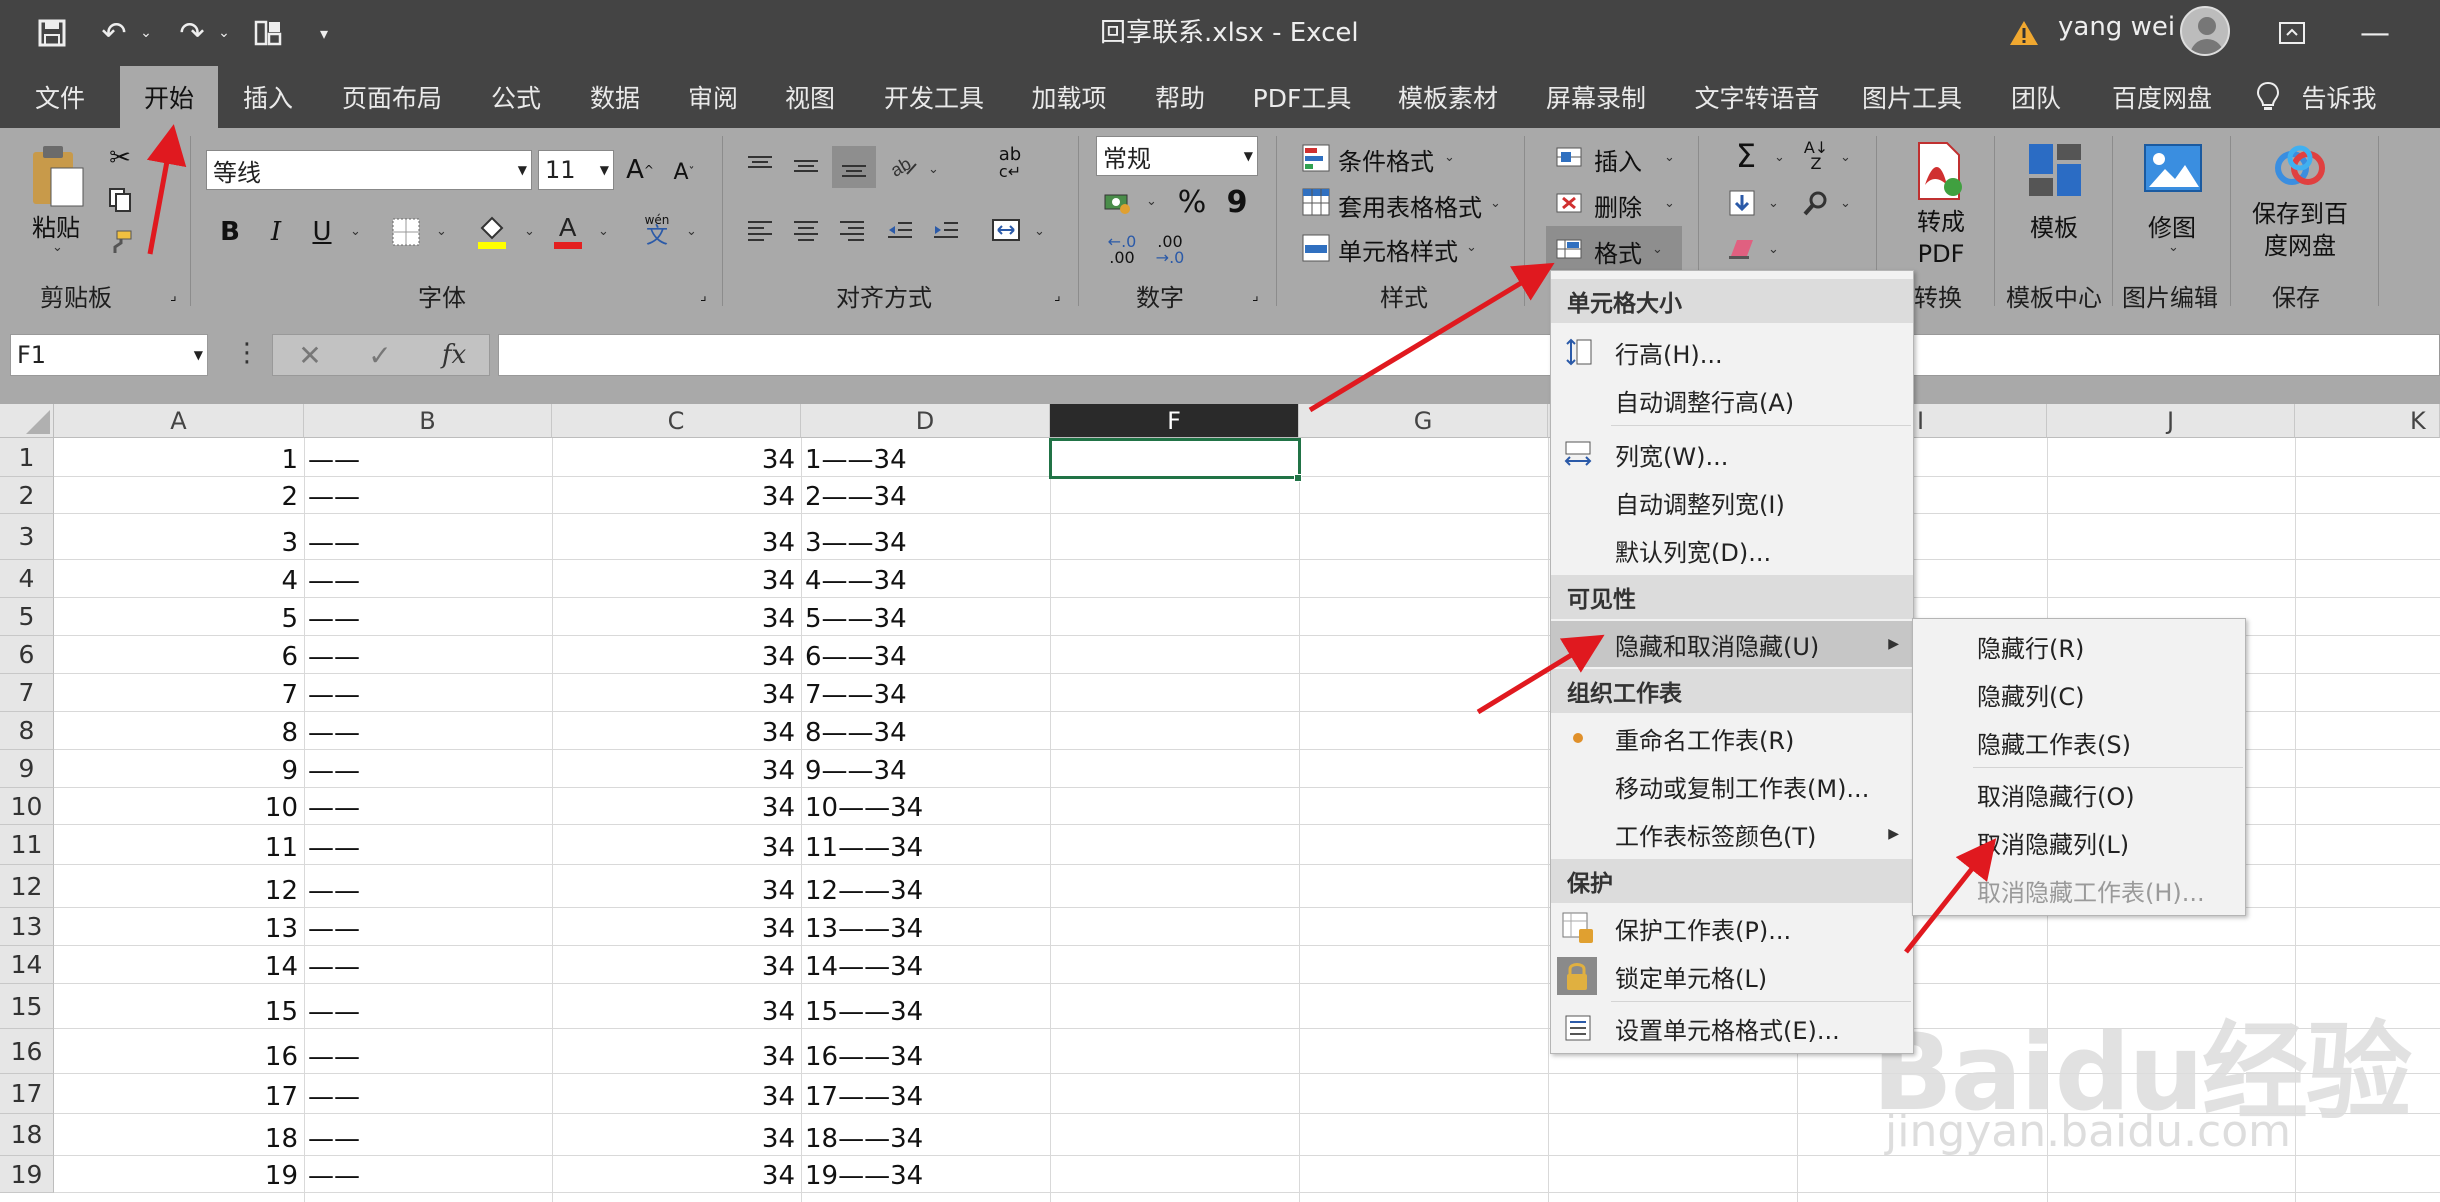  What do you see at coordinates (568, 231) in the screenshot?
I see `font-color-icon: A` at bounding box center [568, 231].